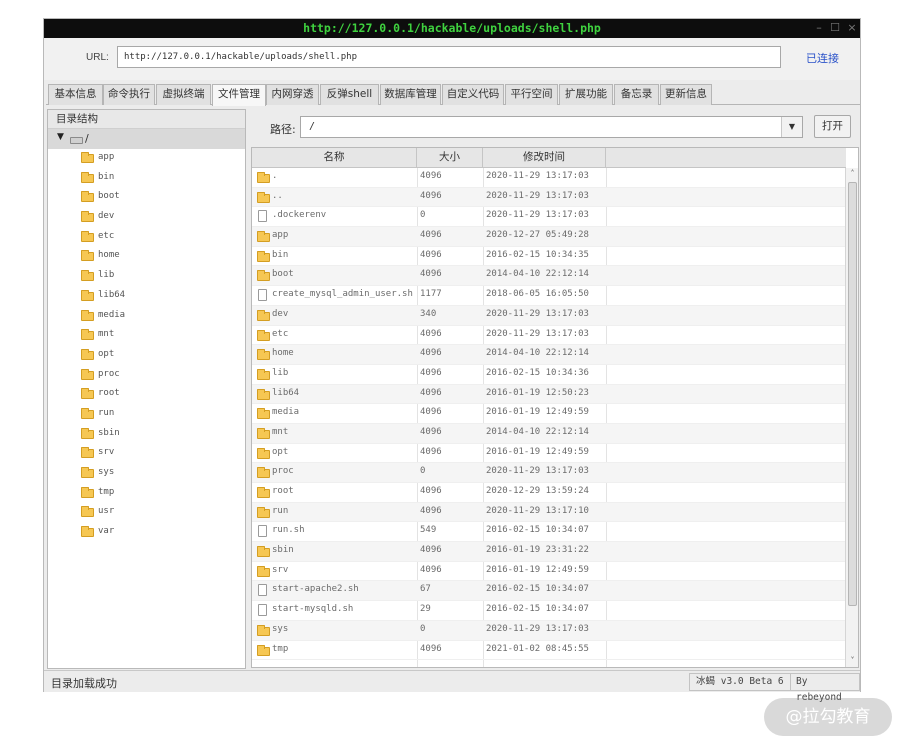 This screenshot has width=904, height=747. What do you see at coordinates (75, 94) in the screenshot?
I see `tab-item: 基本信息` at bounding box center [75, 94].